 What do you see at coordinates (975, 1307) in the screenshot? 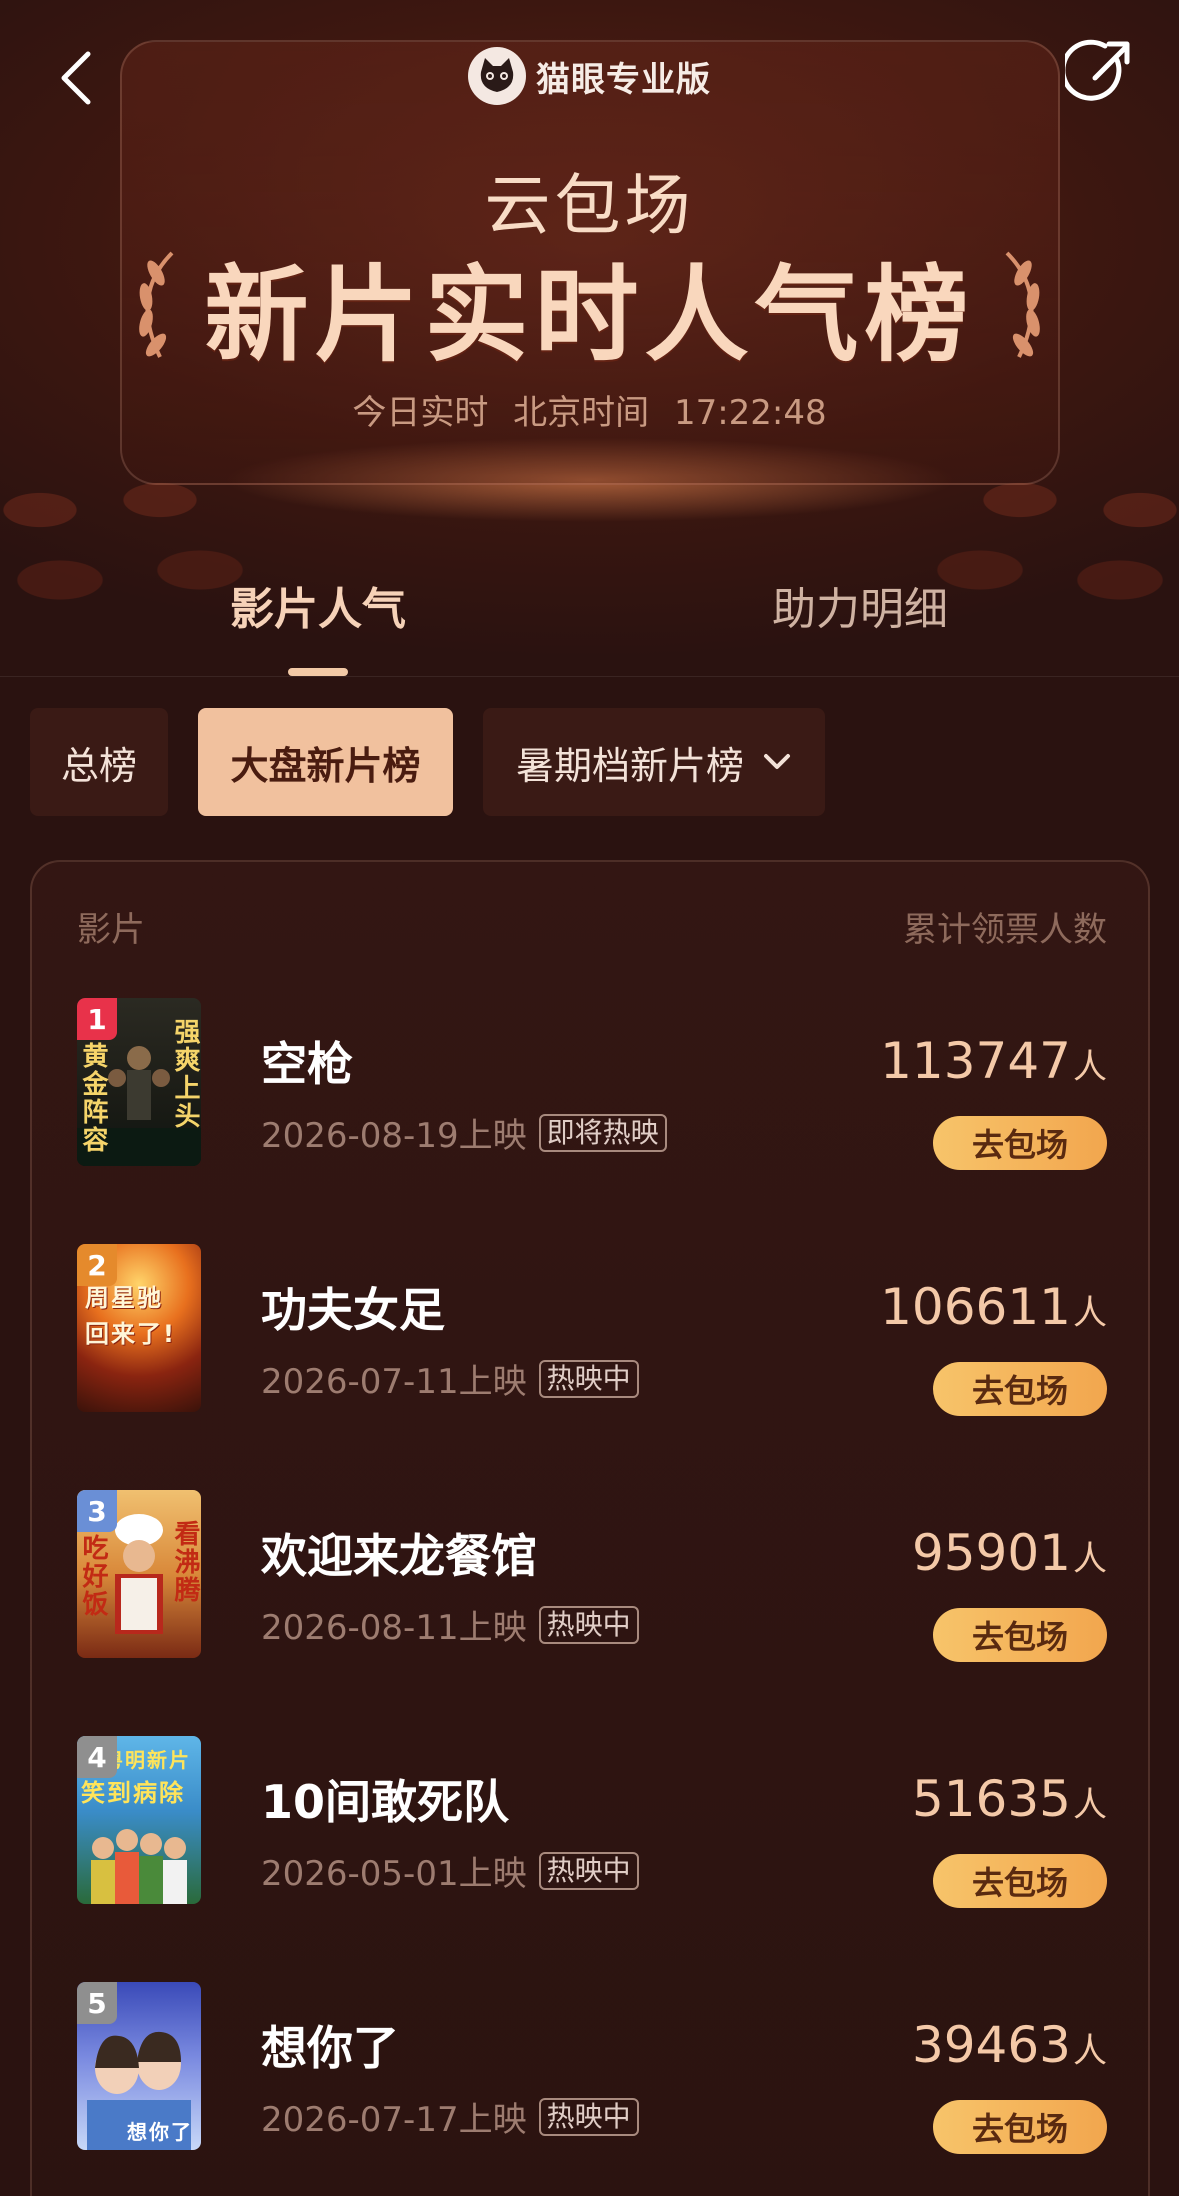
I see `ticket-count-value: 106611` at bounding box center [975, 1307].